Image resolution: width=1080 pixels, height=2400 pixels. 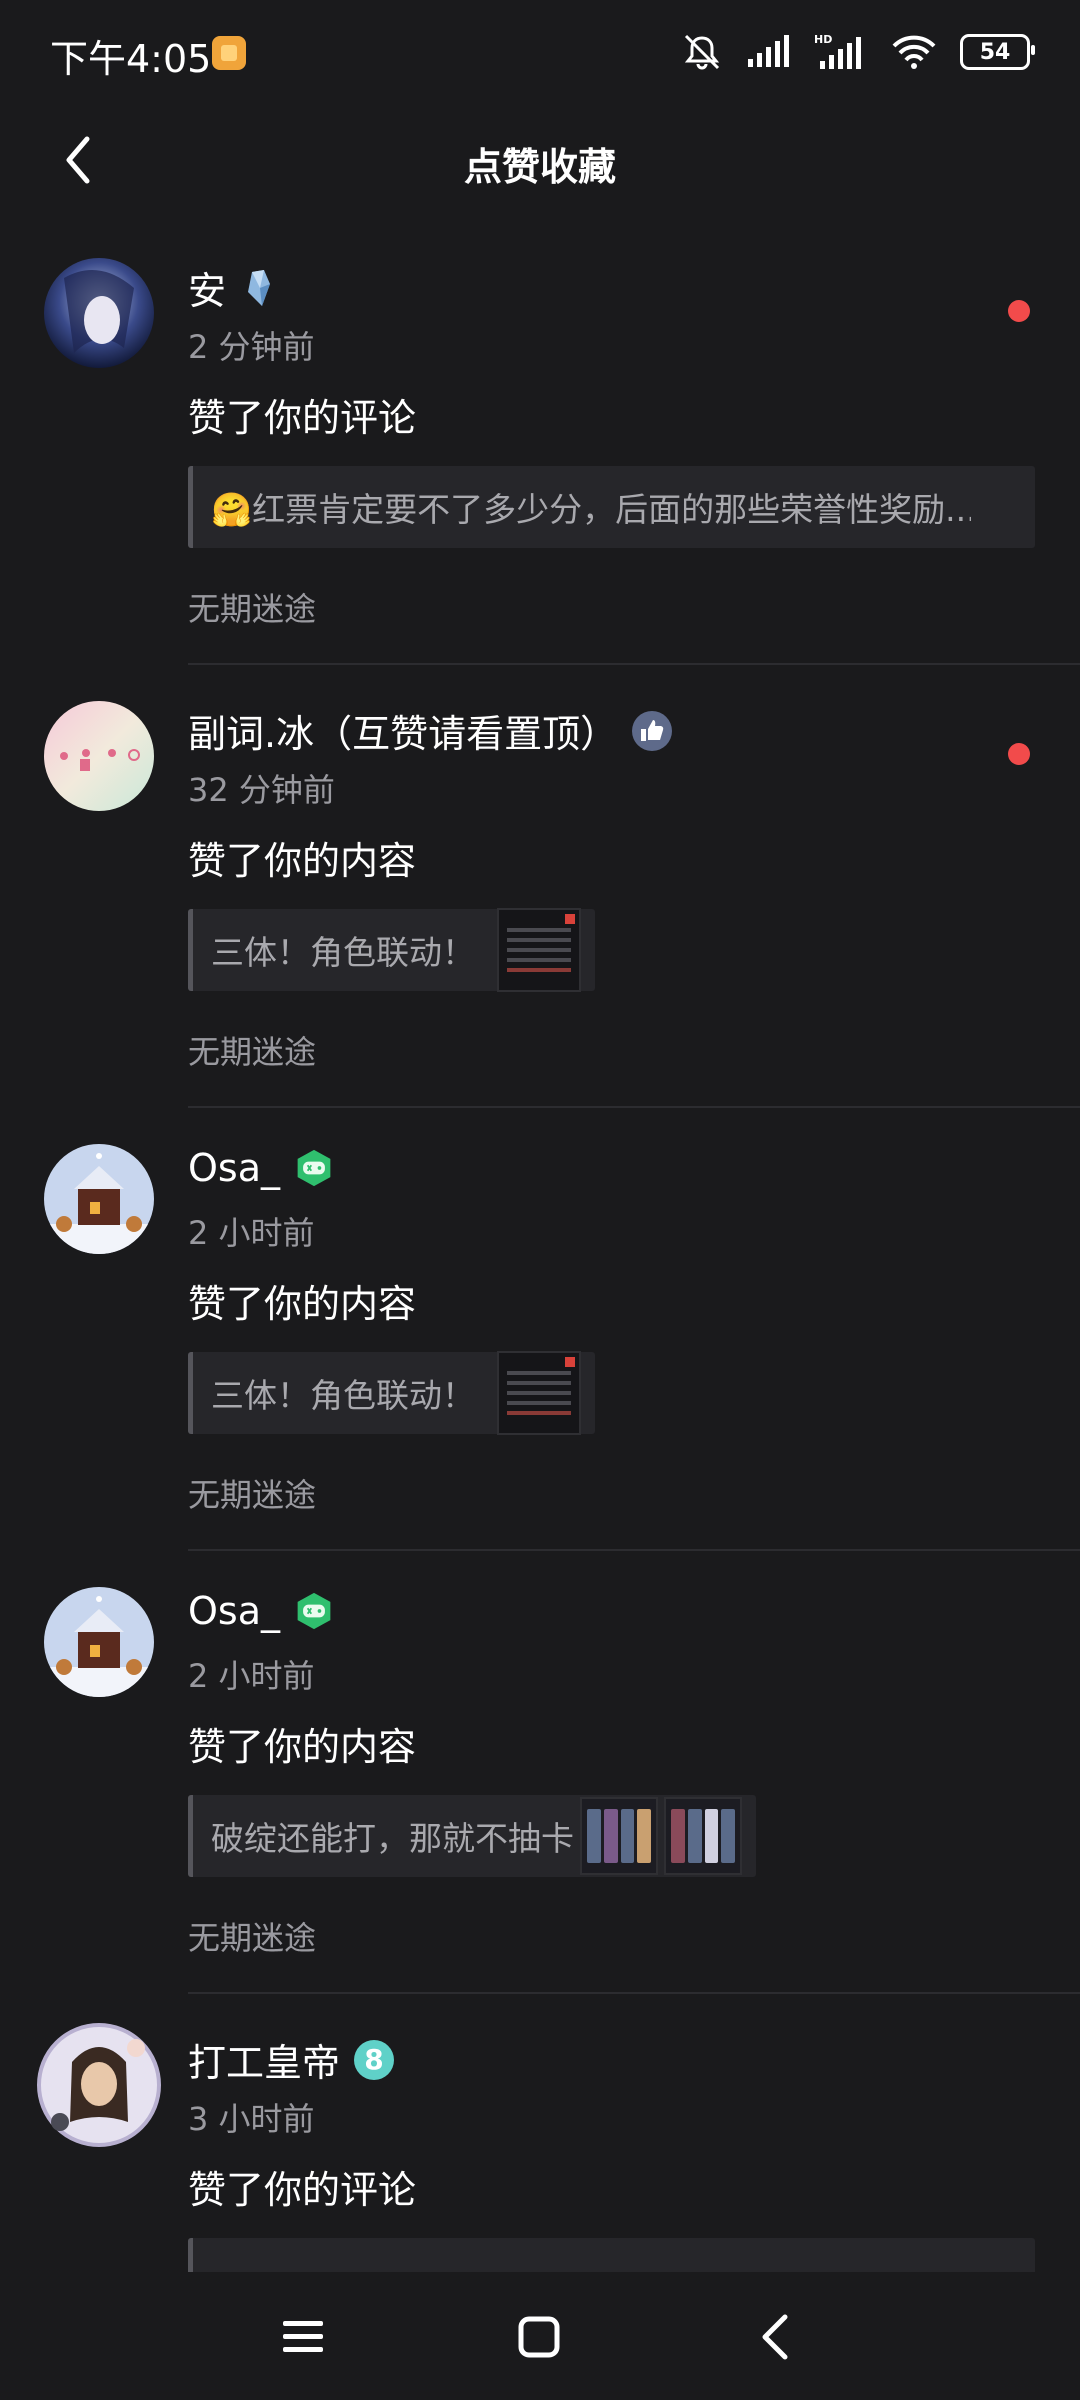 I want to click on battery-icon: 54, so click(x=997, y=52).